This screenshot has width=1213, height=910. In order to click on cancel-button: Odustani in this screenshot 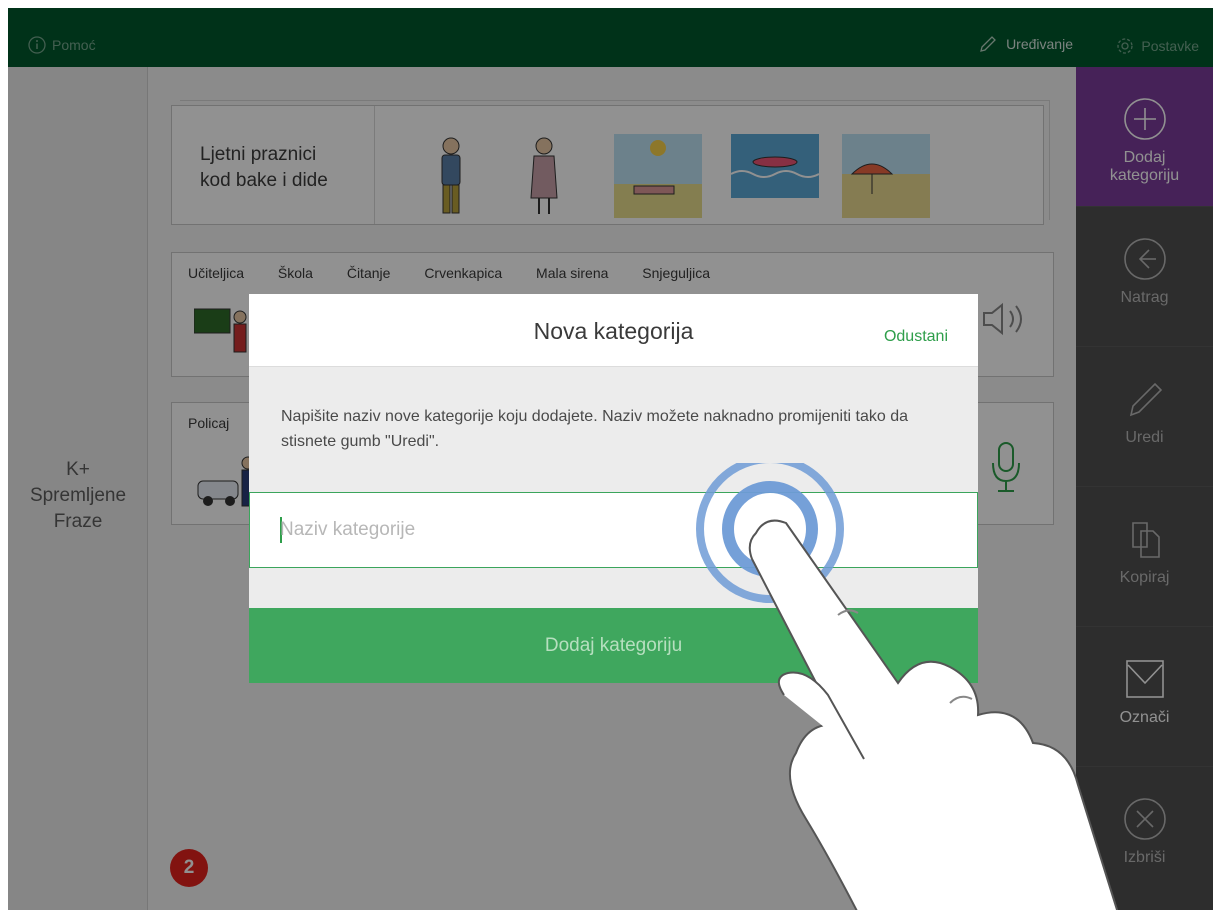, I will do `click(916, 337)`.